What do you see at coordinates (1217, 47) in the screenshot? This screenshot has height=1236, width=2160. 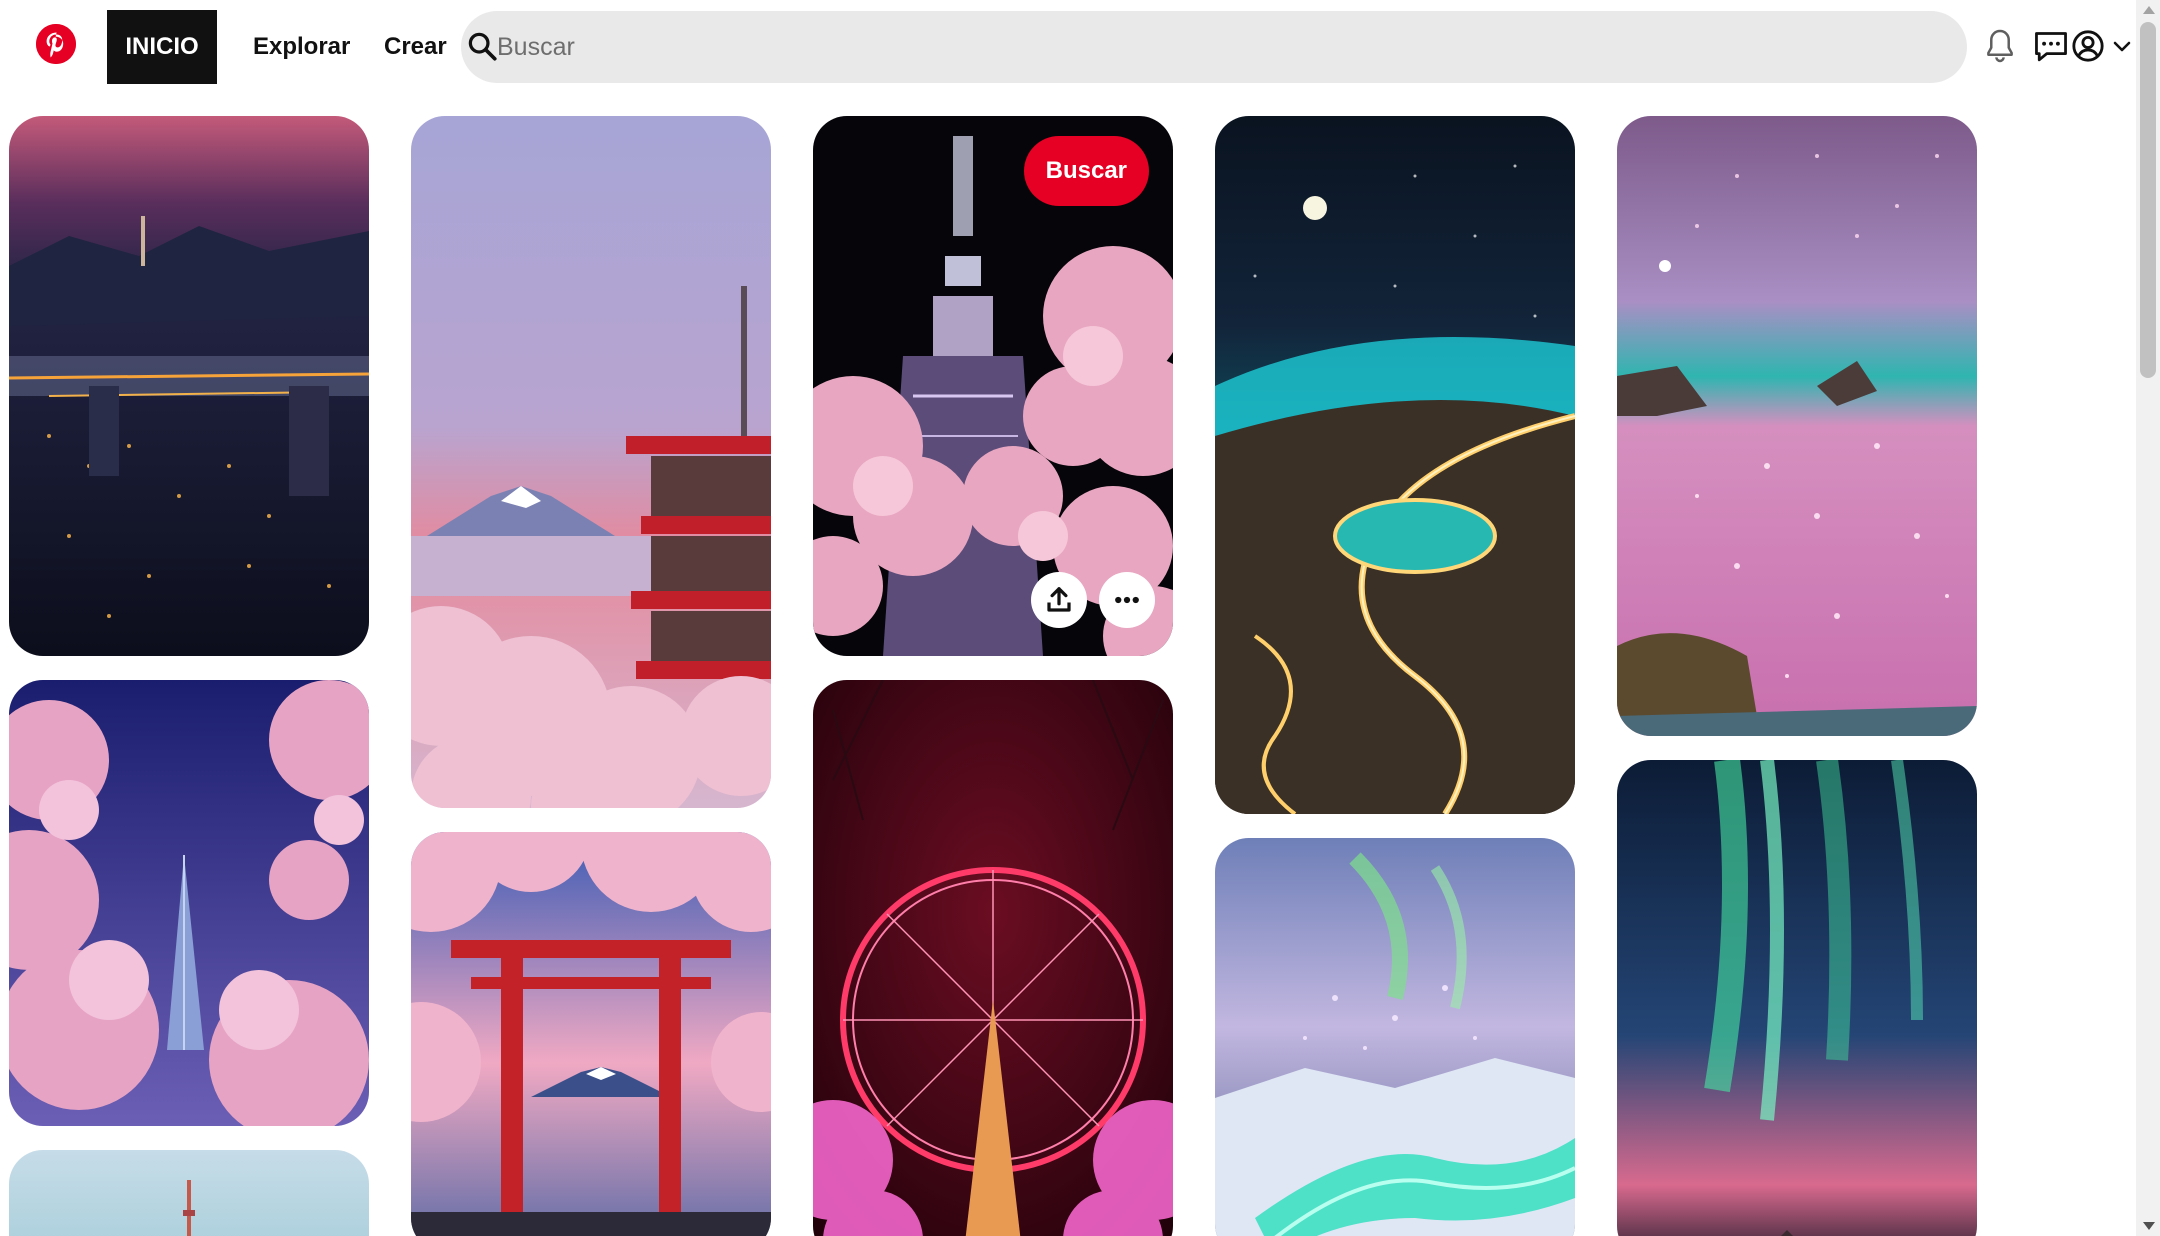 I see `search-input` at bounding box center [1217, 47].